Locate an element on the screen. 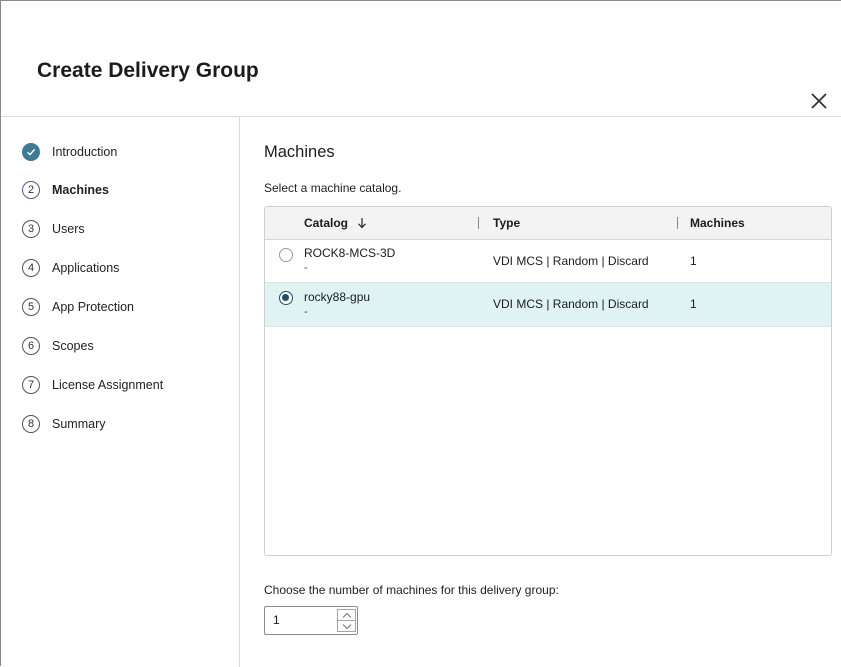 The height and width of the screenshot is (667, 841). step-label: Introduction is located at coordinates (85, 152).